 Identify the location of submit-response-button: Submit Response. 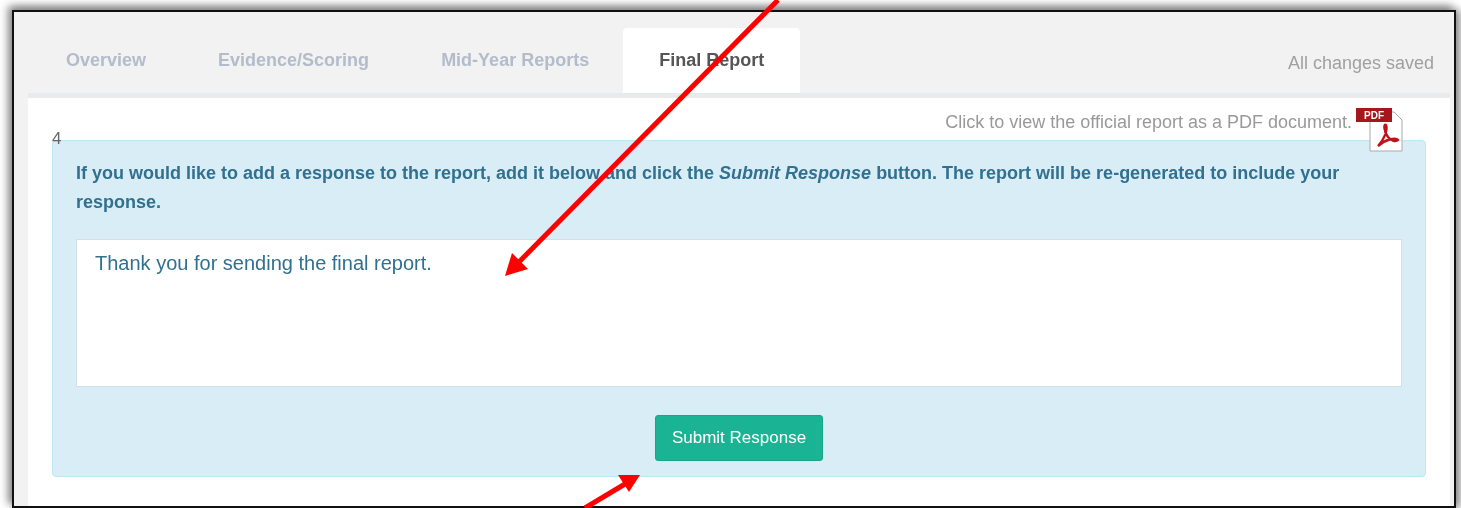
(739, 438).